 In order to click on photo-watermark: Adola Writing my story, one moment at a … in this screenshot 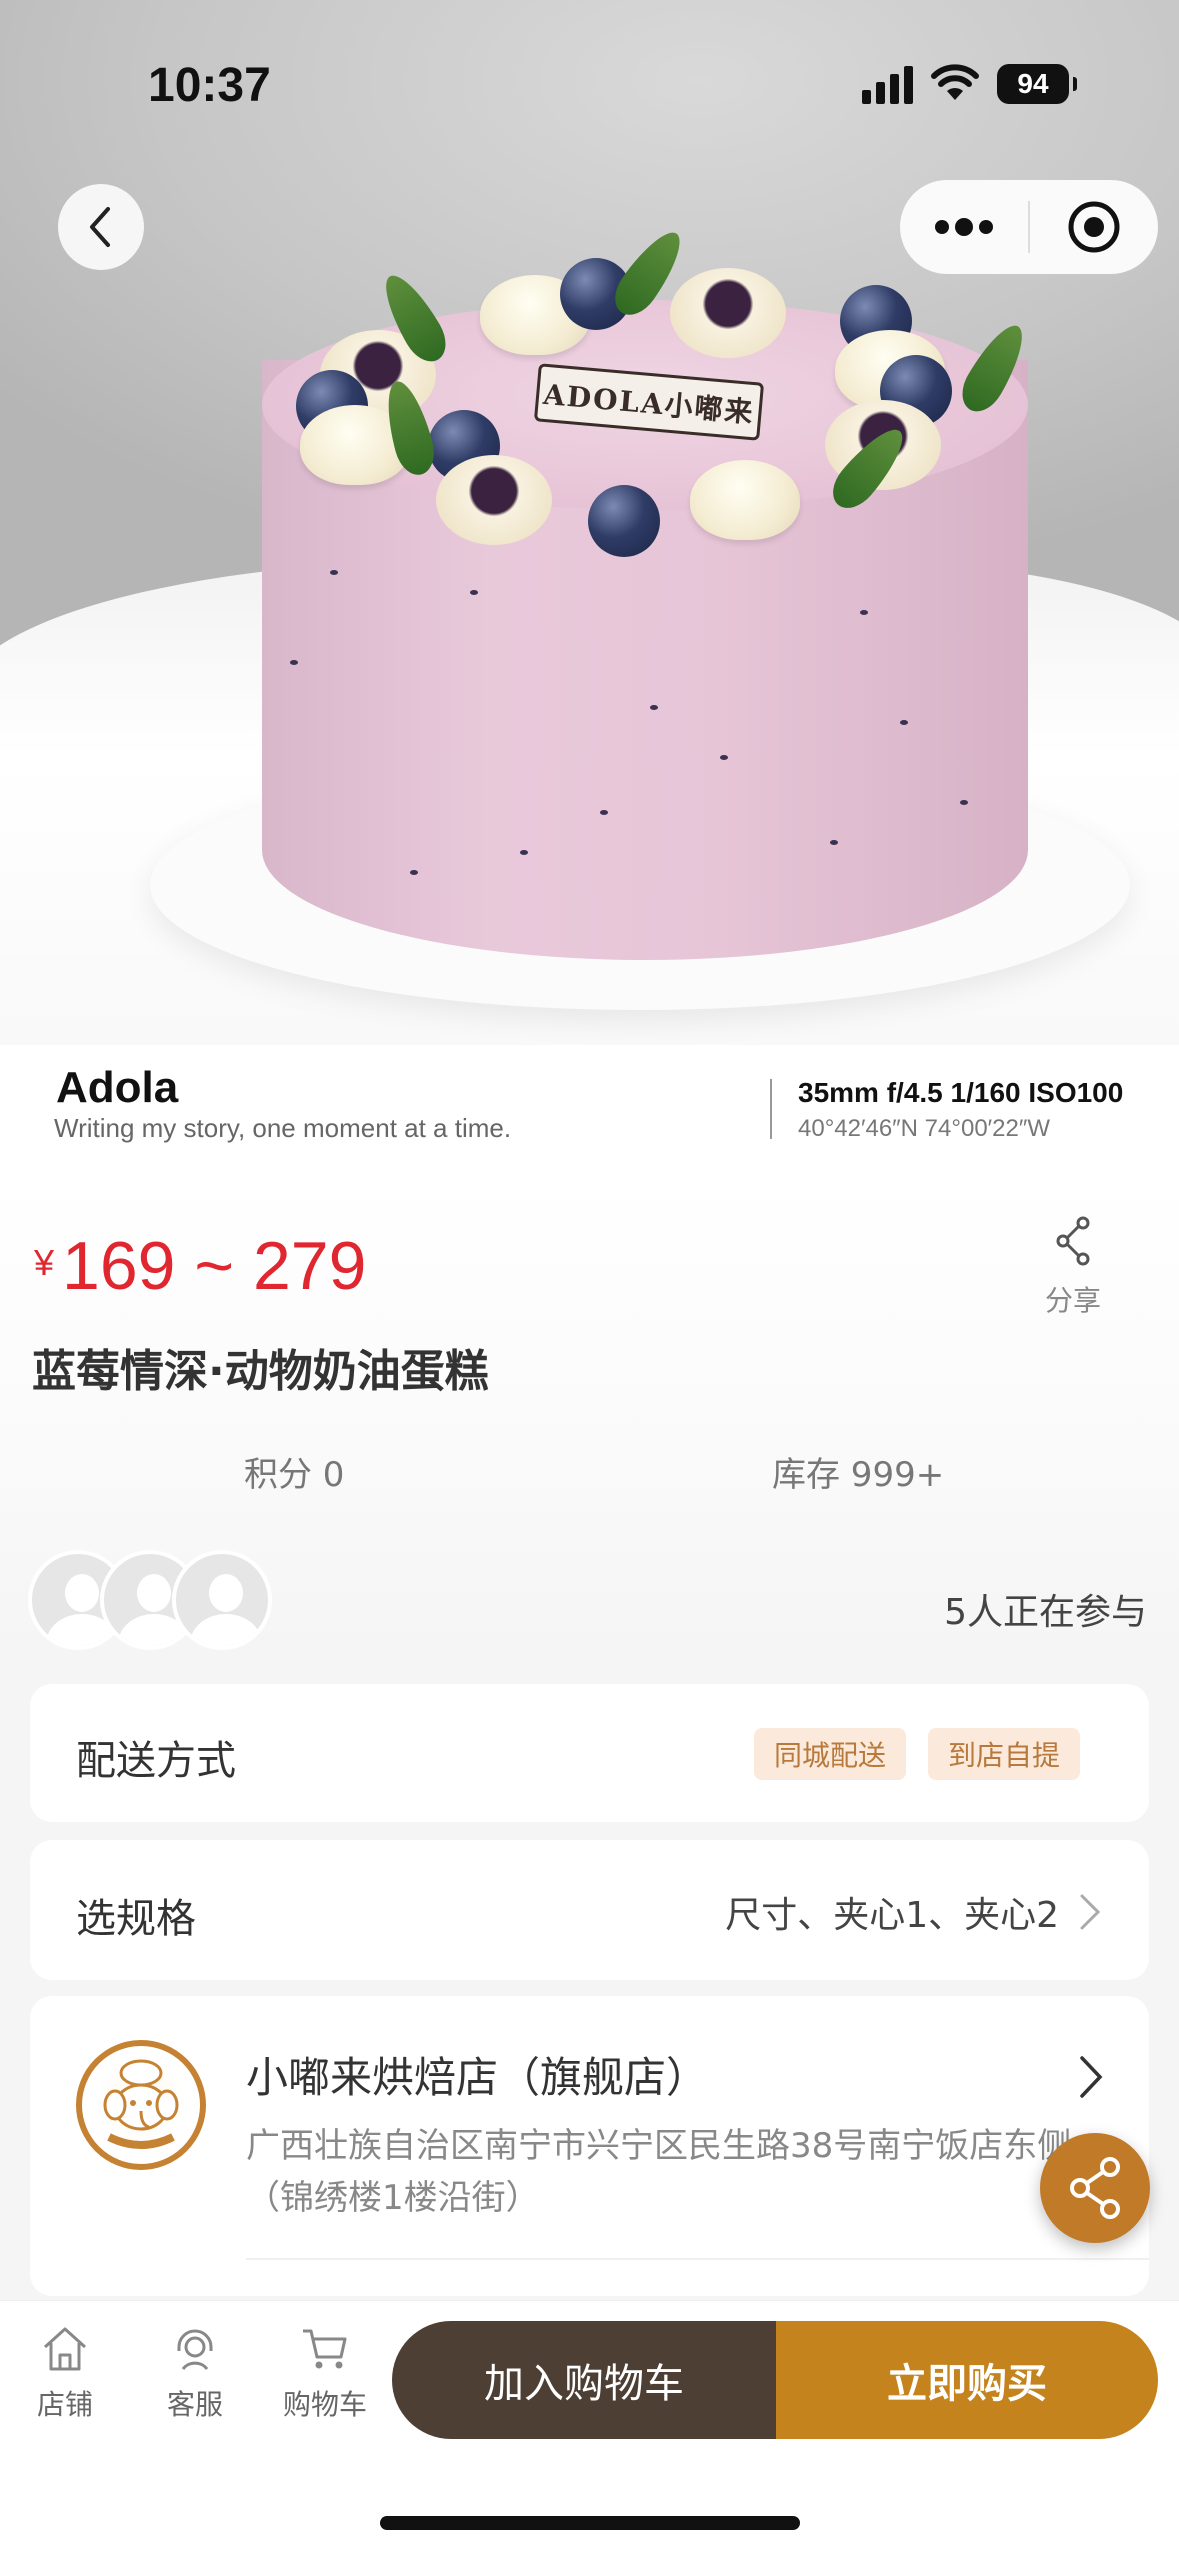, I will do `click(589, 1110)`.